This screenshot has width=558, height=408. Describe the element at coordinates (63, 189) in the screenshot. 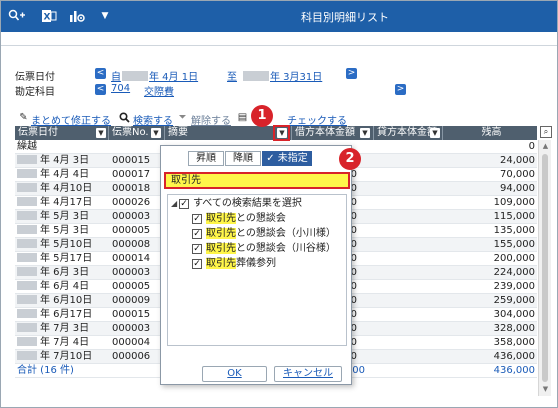

I see `row-date: 年 4月10日` at that location.